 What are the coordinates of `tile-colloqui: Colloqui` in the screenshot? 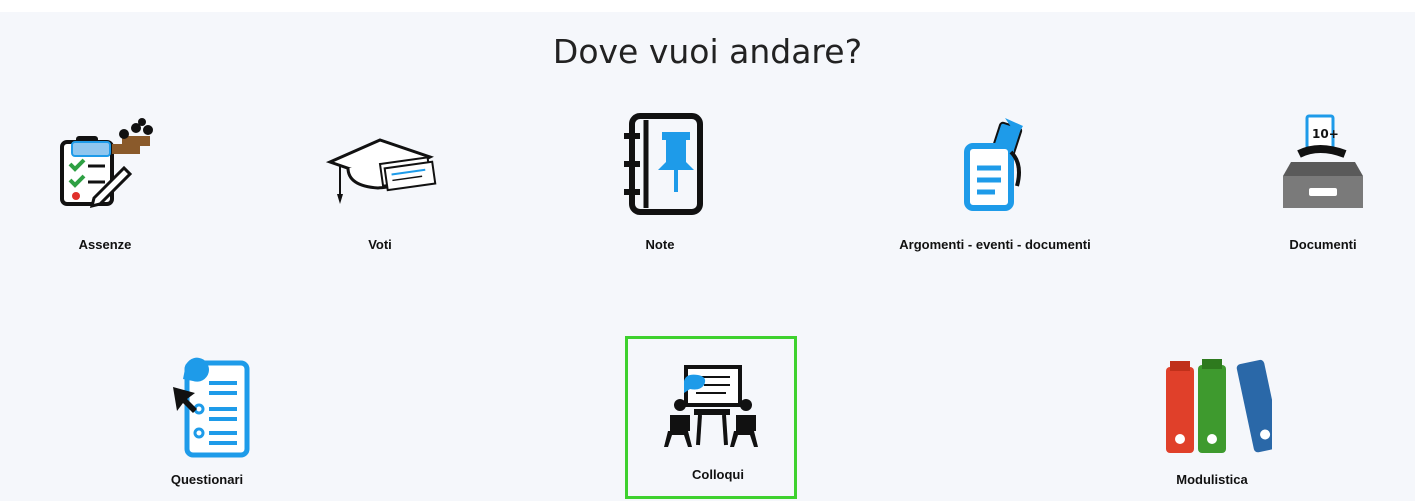 It's located at (711, 417).